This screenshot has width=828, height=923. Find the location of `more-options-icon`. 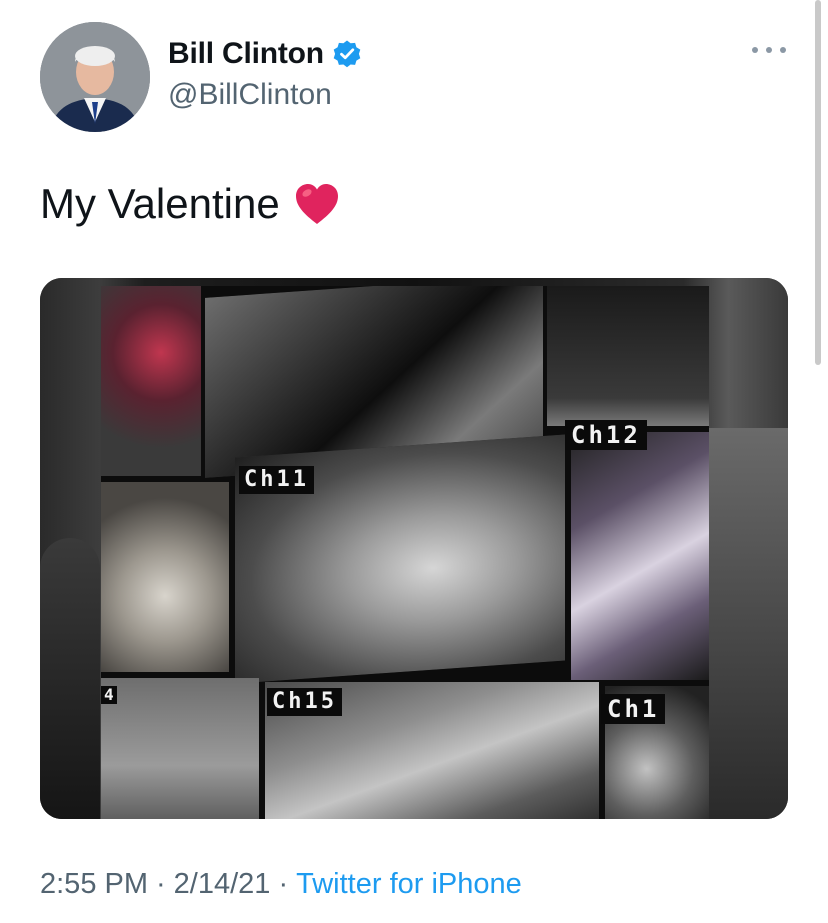

more-options-icon is located at coordinates (769, 50).